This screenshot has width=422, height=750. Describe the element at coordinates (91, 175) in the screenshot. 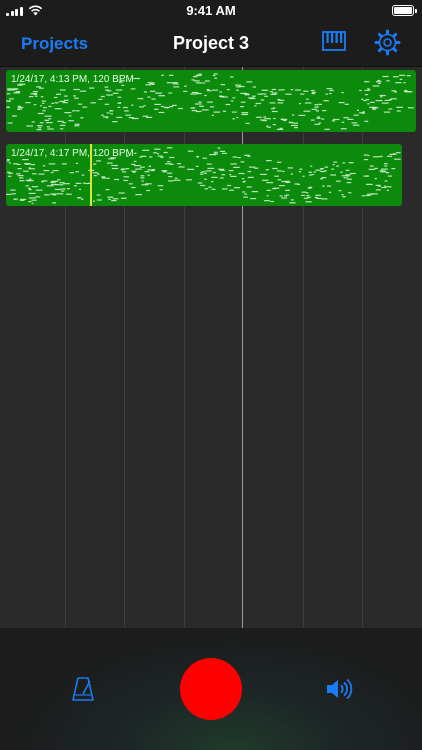

I see `region-playhead` at that location.